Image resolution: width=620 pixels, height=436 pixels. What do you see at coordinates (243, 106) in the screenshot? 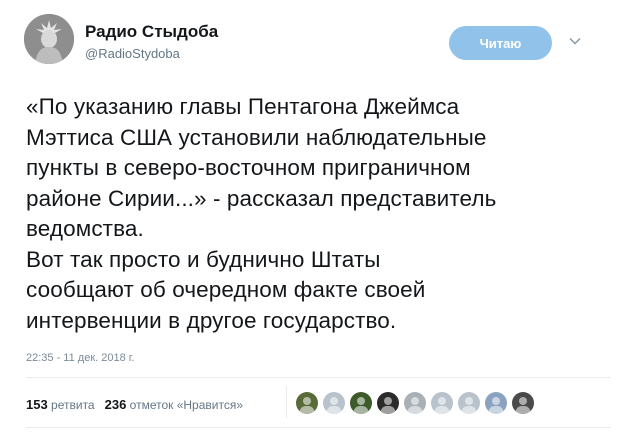
I see `tweet-text-line: «По указанию главы Пентагона Джеймса` at bounding box center [243, 106].